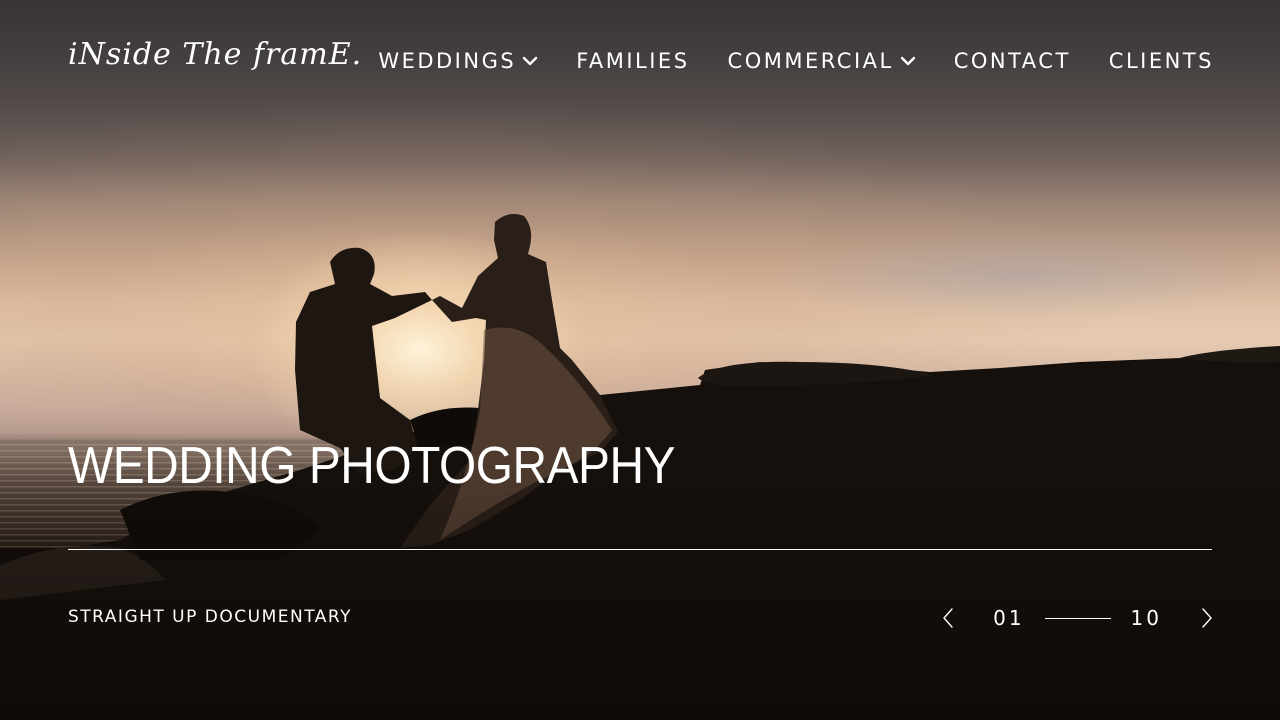 The height and width of the screenshot is (720, 1280). What do you see at coordinates (640, 549) in the screenshot?
I see `hero-divider` at bounding box center [640, 549].